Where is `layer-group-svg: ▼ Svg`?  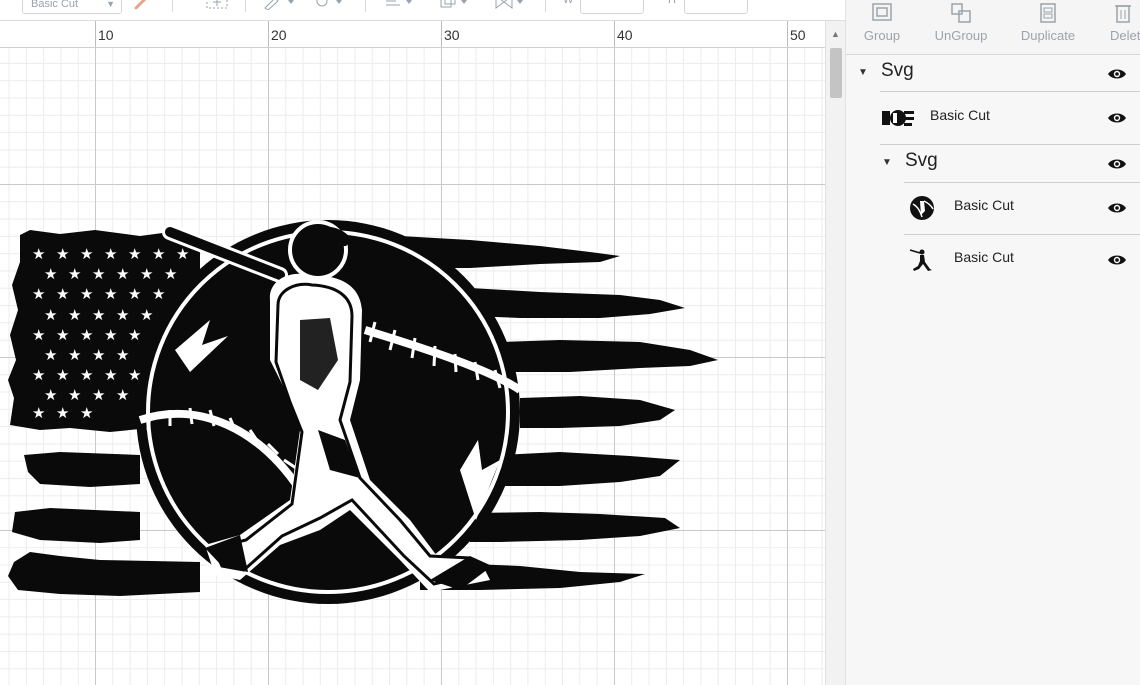
layer-group-svg: ▼ Svg is located at coordinates (993, 73).